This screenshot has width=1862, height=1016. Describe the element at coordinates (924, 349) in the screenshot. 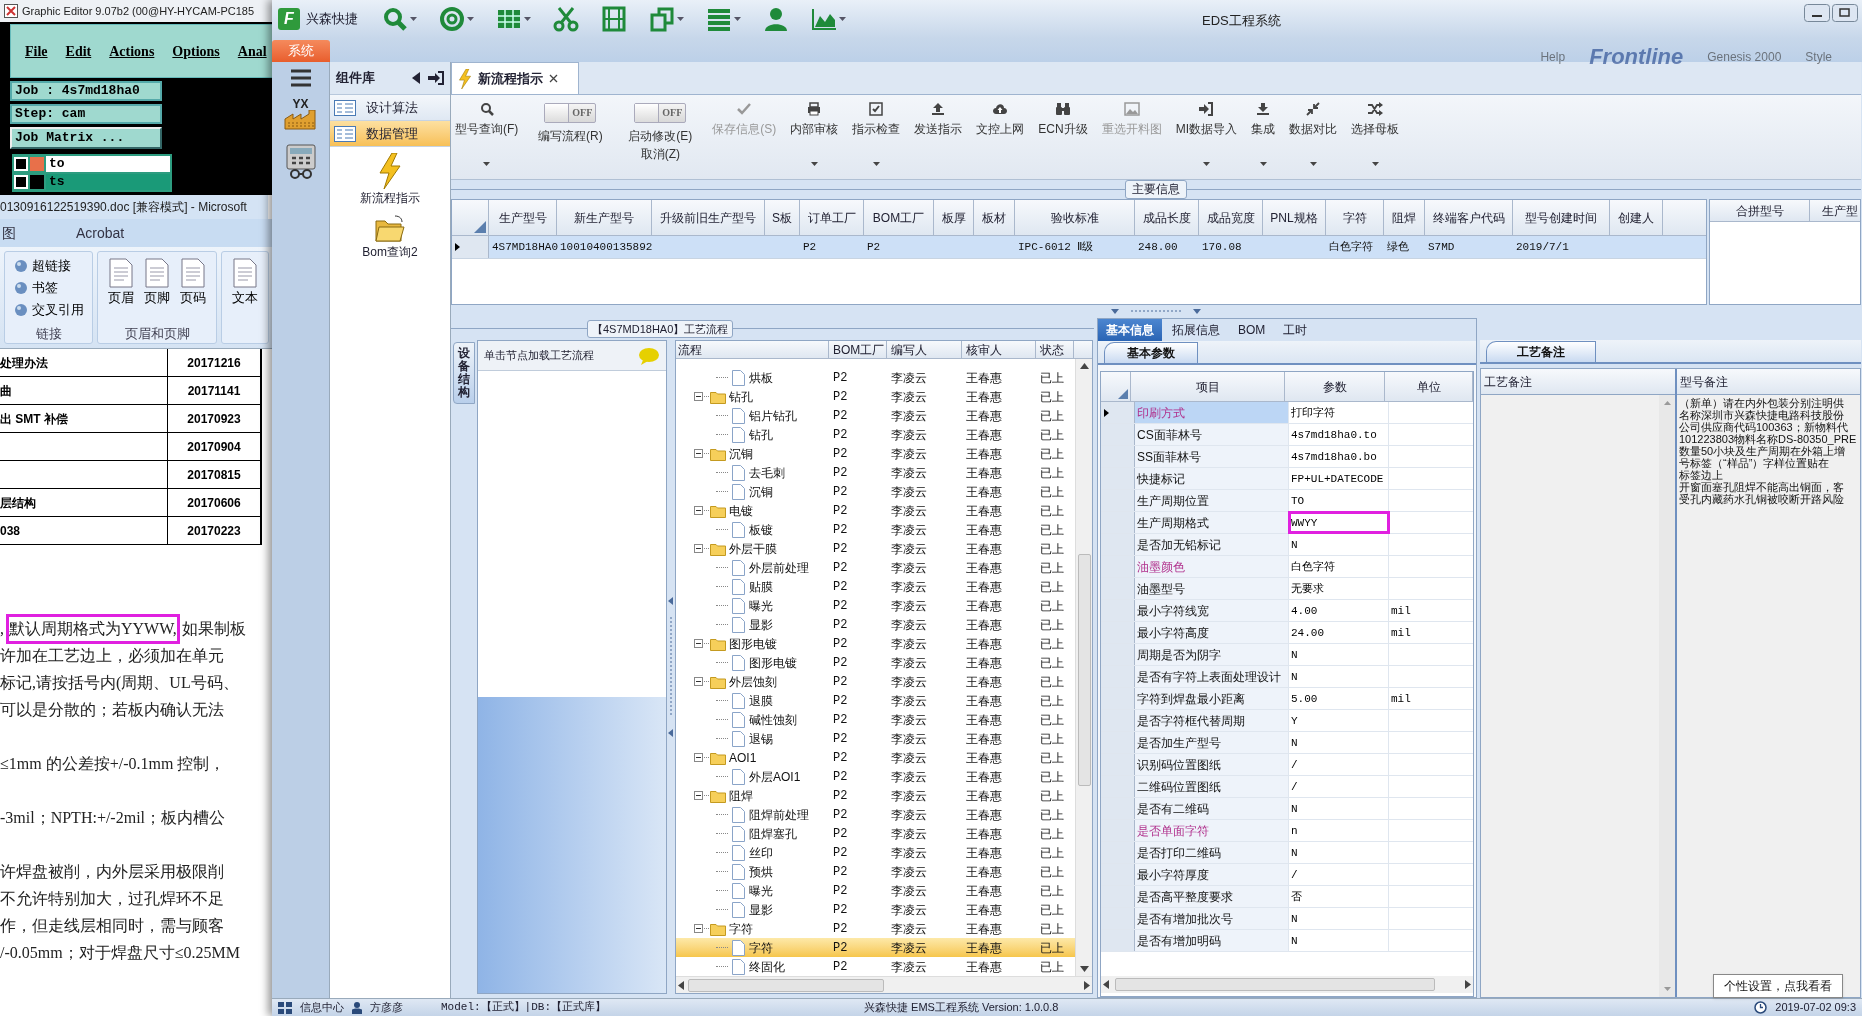

I see `column-header: 编写人` at that location.